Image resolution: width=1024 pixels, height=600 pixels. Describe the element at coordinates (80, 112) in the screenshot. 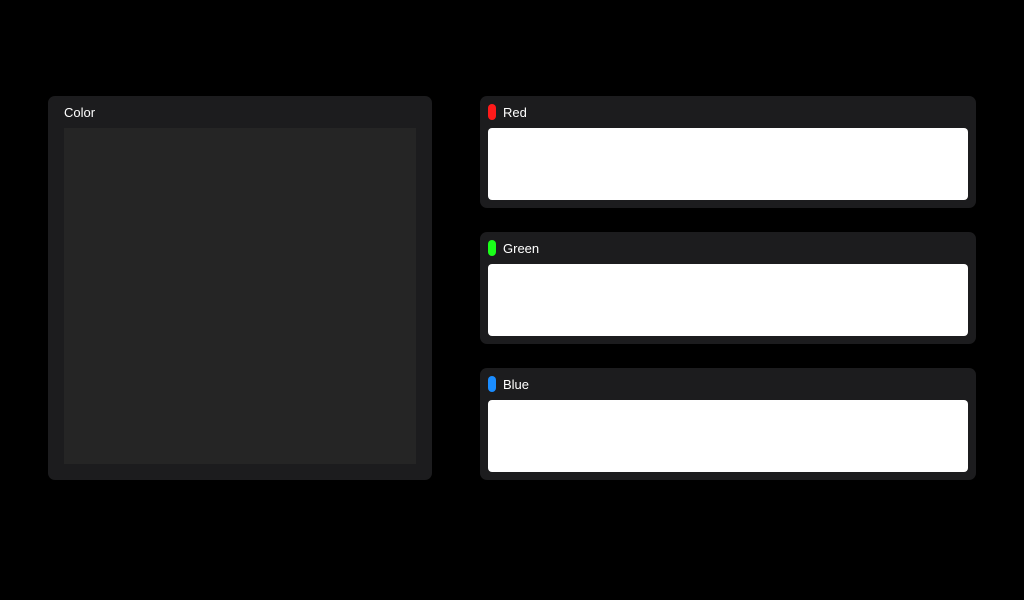

I see `color-panel-title: Color` at that location.